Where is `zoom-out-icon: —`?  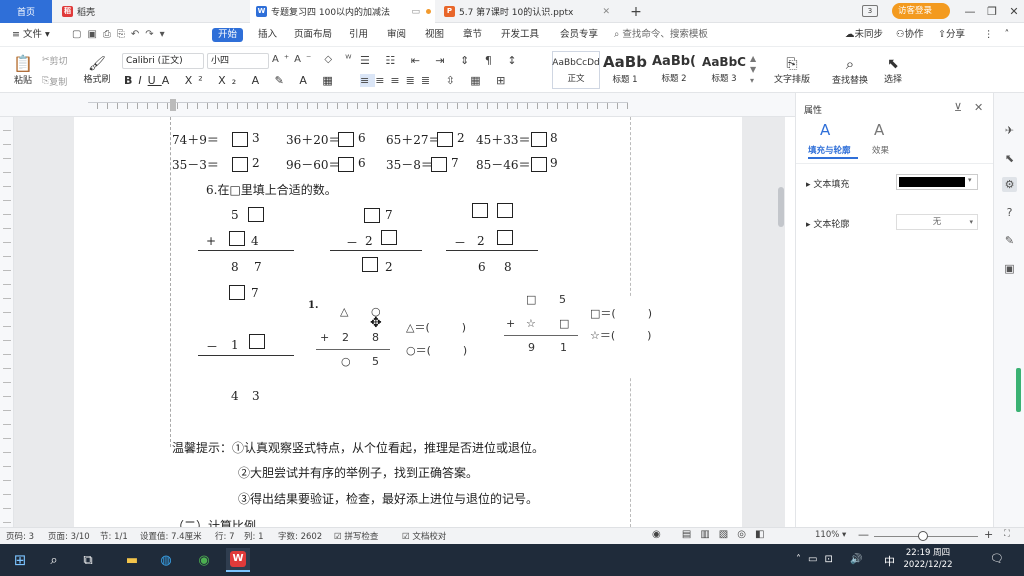
zoom-out-icon: — is located at coordinates (863, 534).